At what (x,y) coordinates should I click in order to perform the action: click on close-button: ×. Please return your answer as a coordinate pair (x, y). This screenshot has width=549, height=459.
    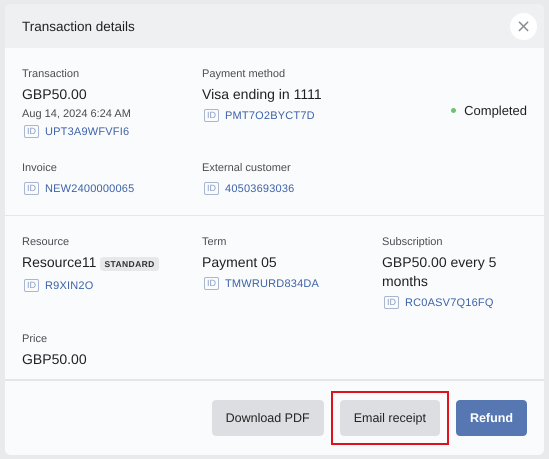
    Looking at the image, I should click on (523, 26).